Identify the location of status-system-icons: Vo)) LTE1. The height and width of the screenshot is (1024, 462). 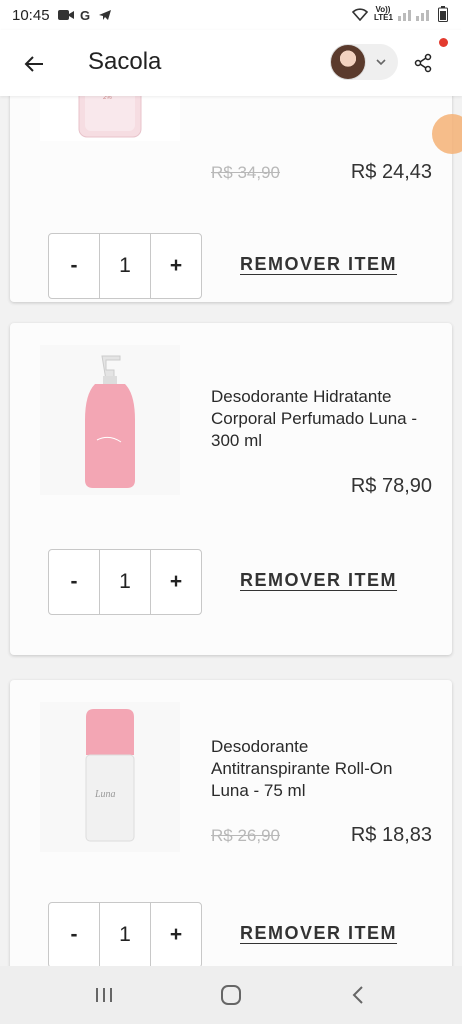
(400, 14).